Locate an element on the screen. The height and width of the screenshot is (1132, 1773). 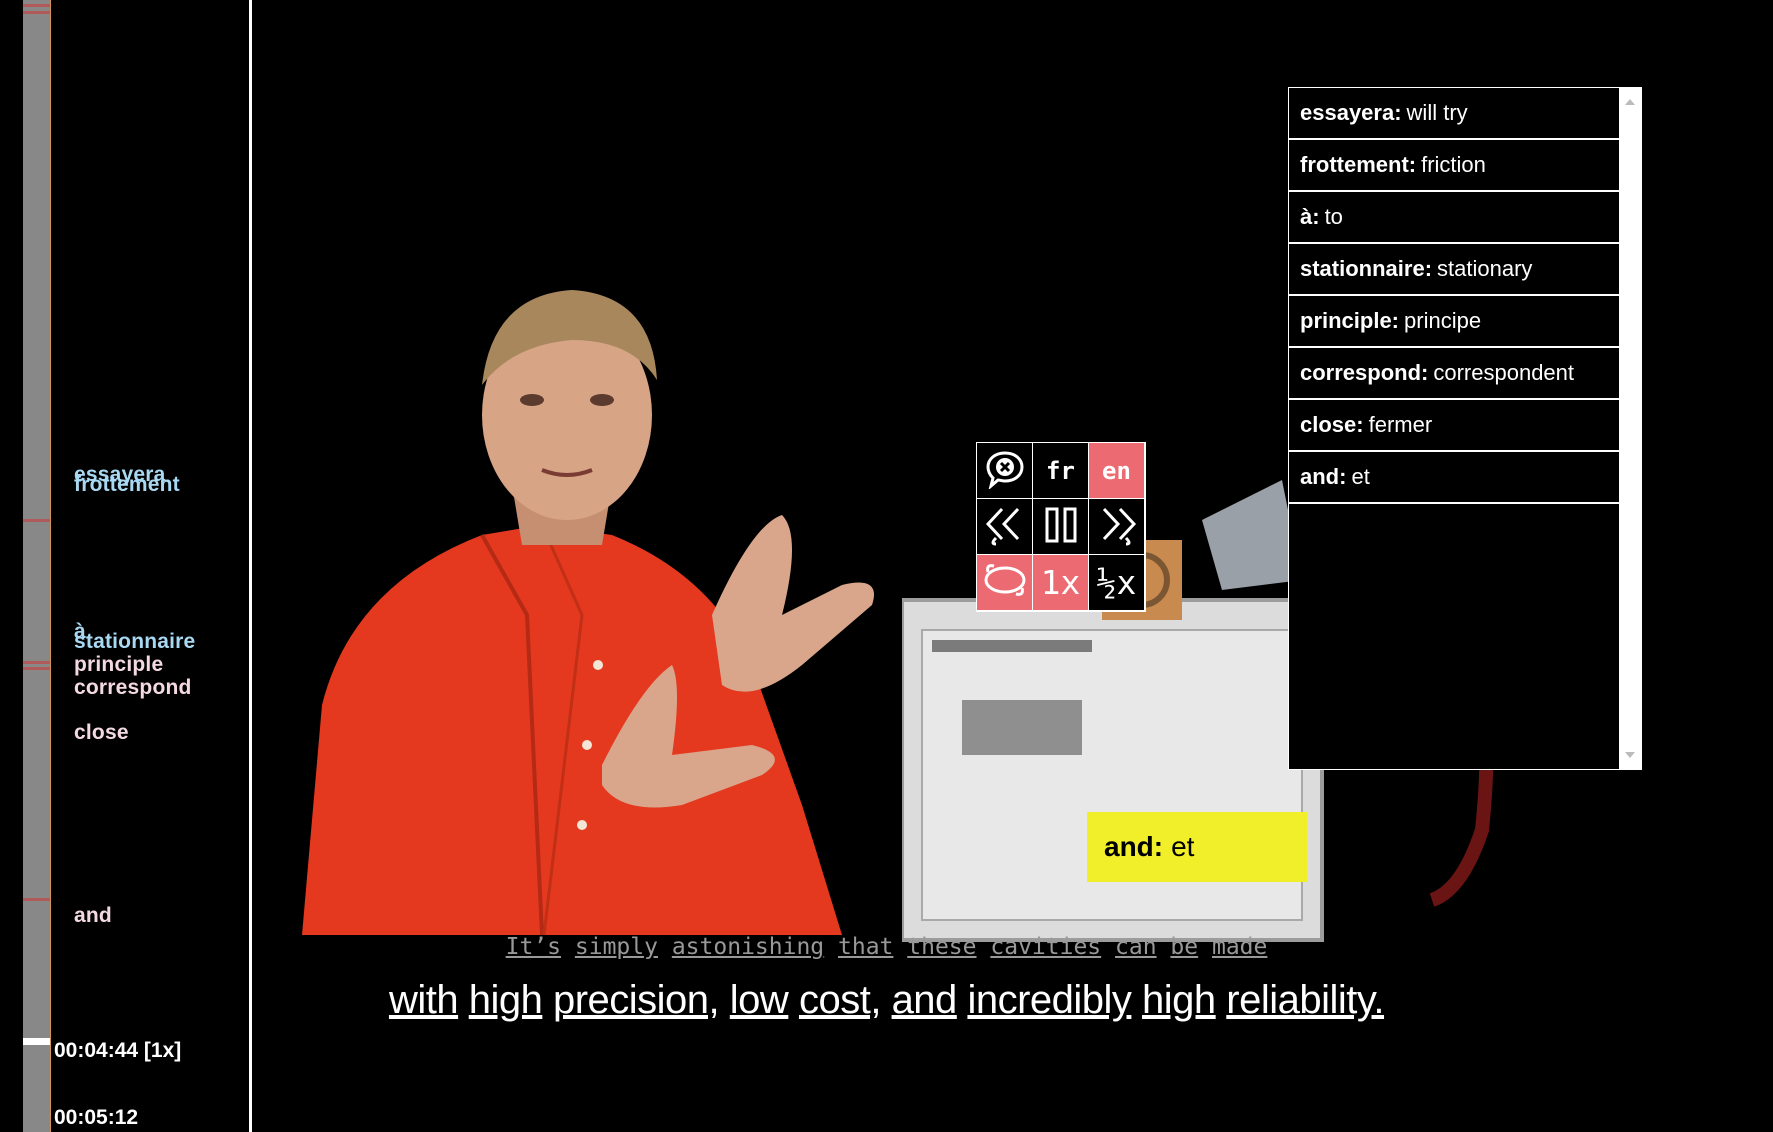
loop-icon is located at coordinates (1005, 583).